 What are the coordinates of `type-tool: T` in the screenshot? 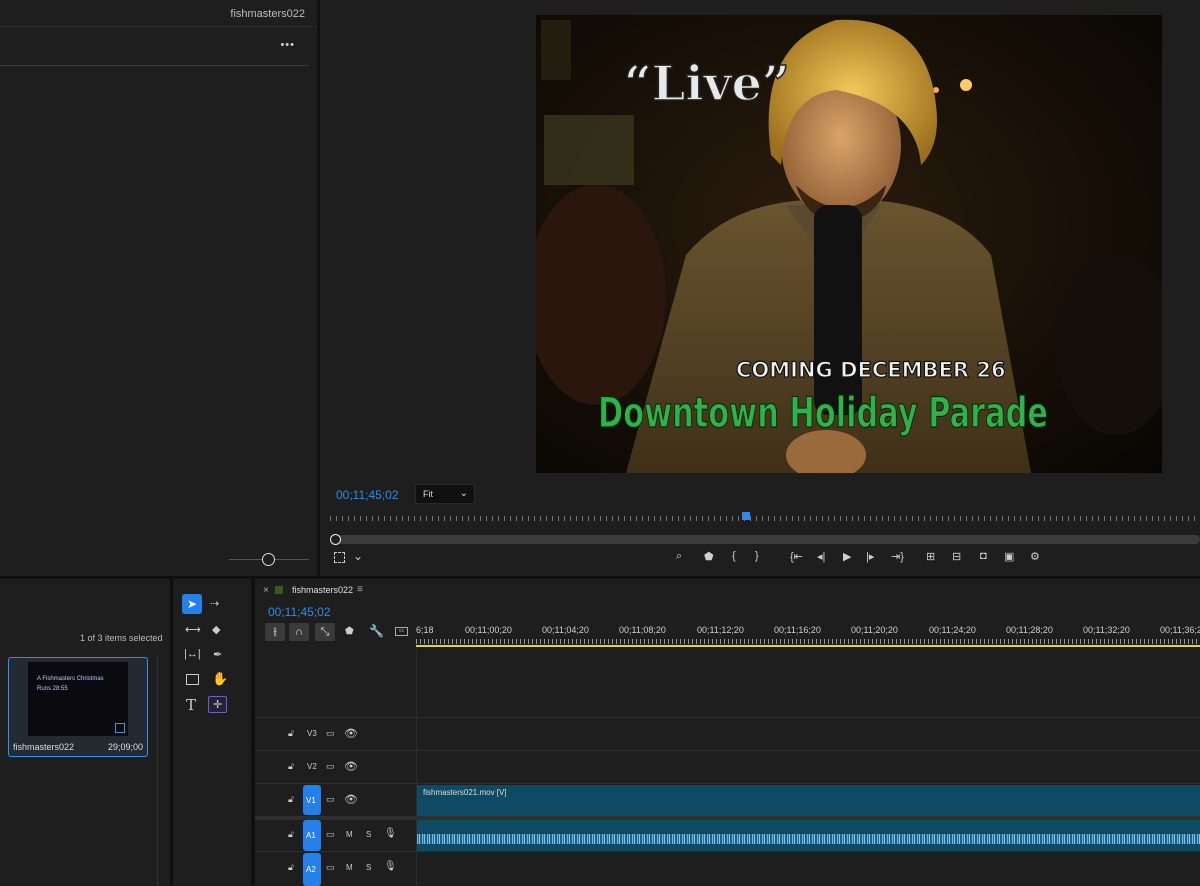 It's located at (191, 705).